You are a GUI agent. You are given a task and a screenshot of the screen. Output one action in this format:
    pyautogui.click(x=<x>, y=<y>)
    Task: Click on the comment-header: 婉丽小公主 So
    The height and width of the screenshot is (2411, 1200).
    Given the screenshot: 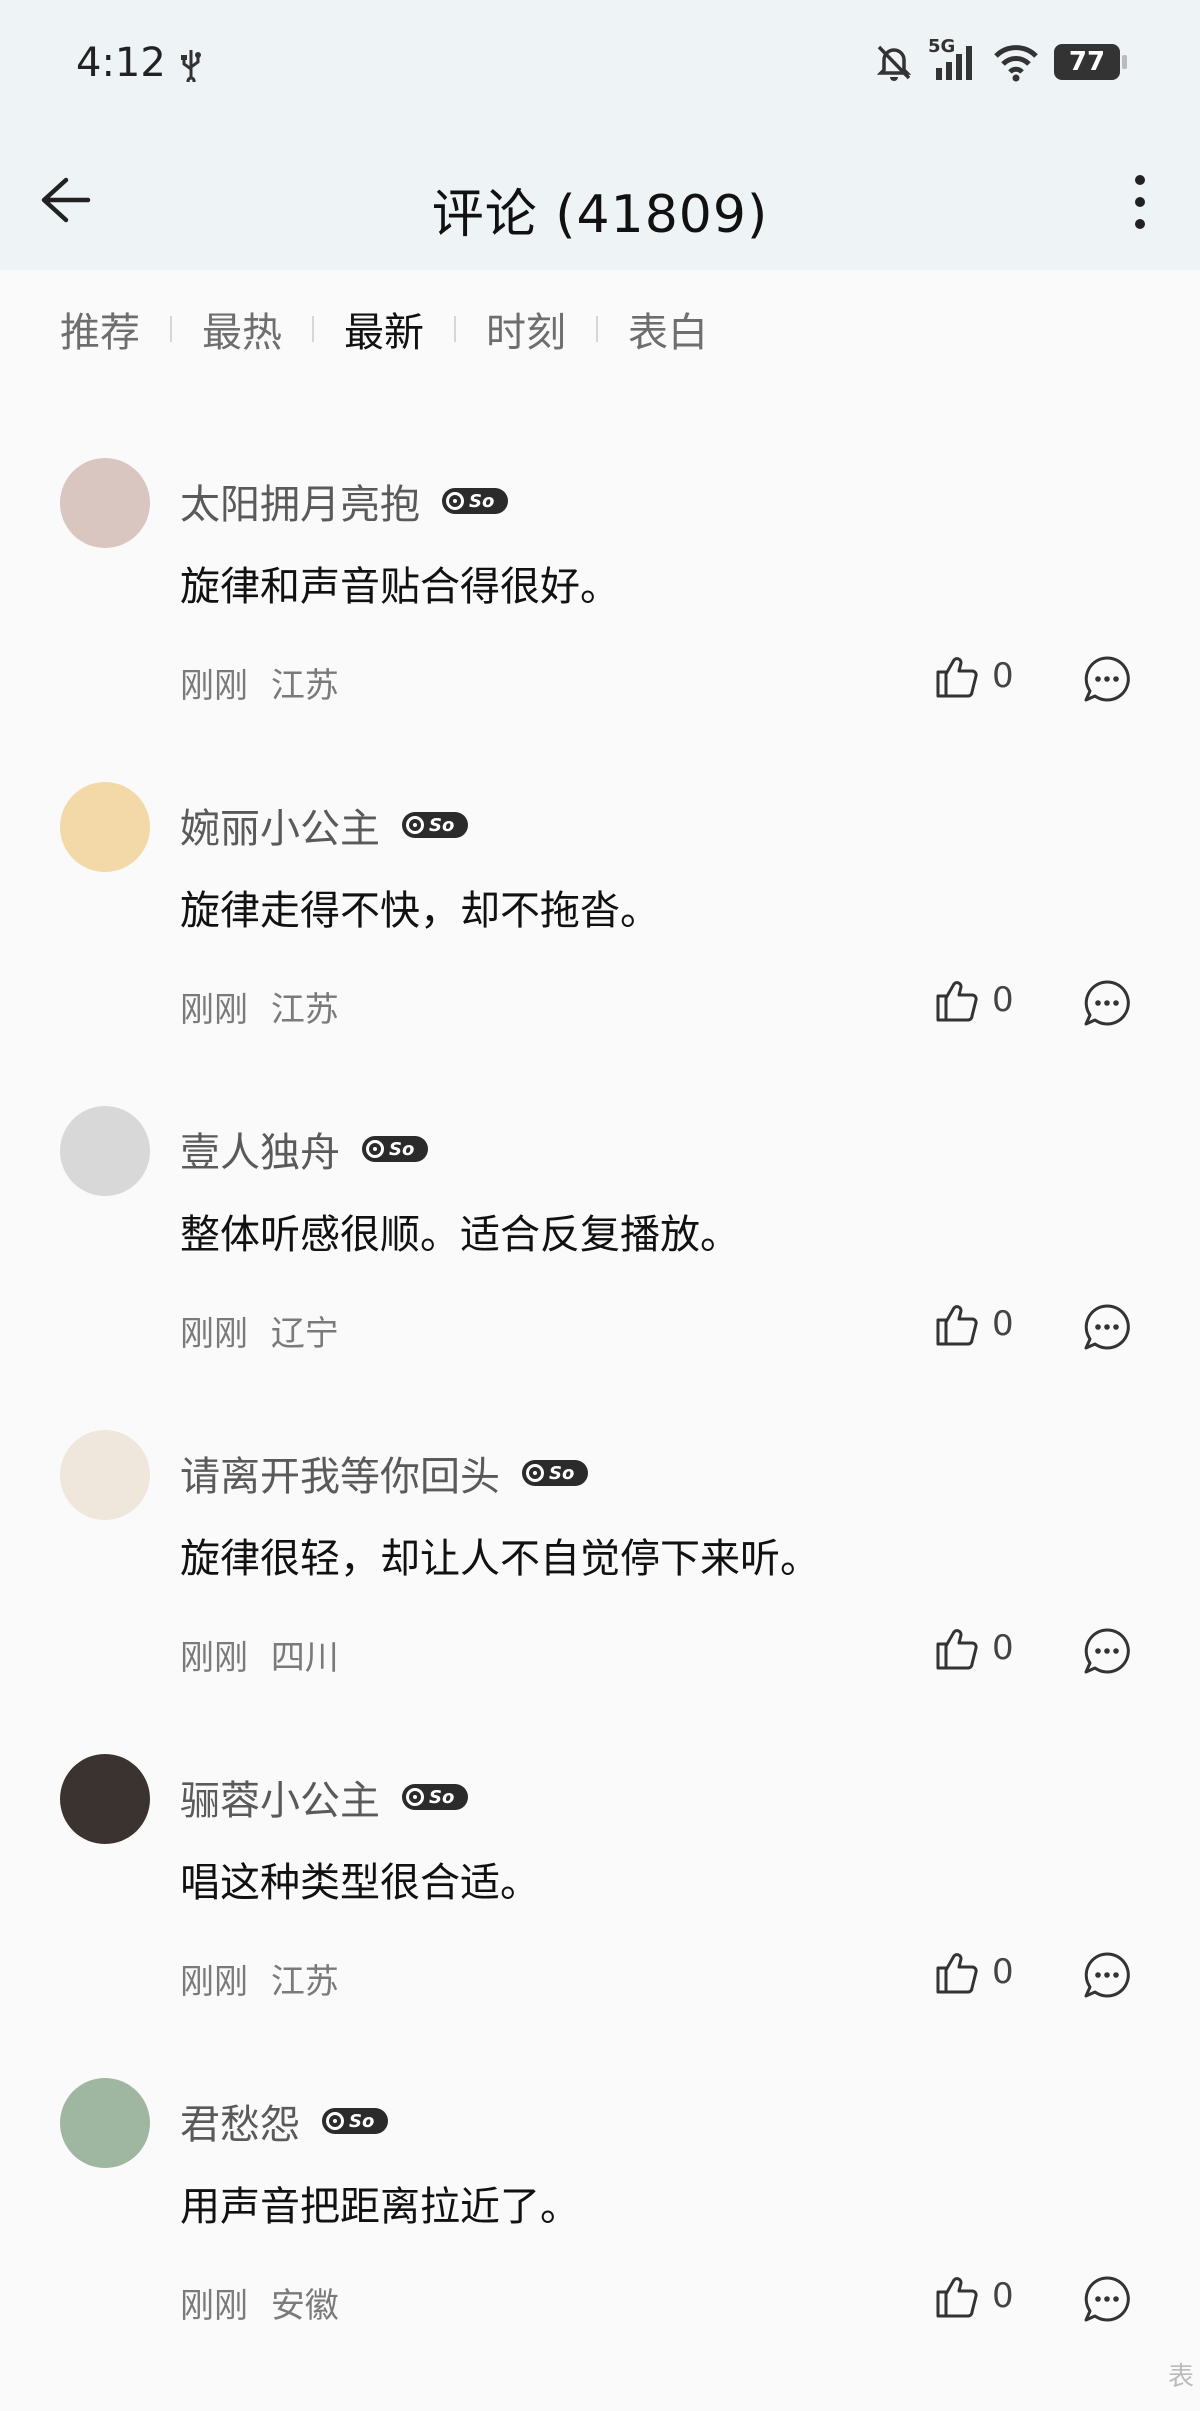 What is the action you would take?
    pyautogui.click(x=324, y=825)
    